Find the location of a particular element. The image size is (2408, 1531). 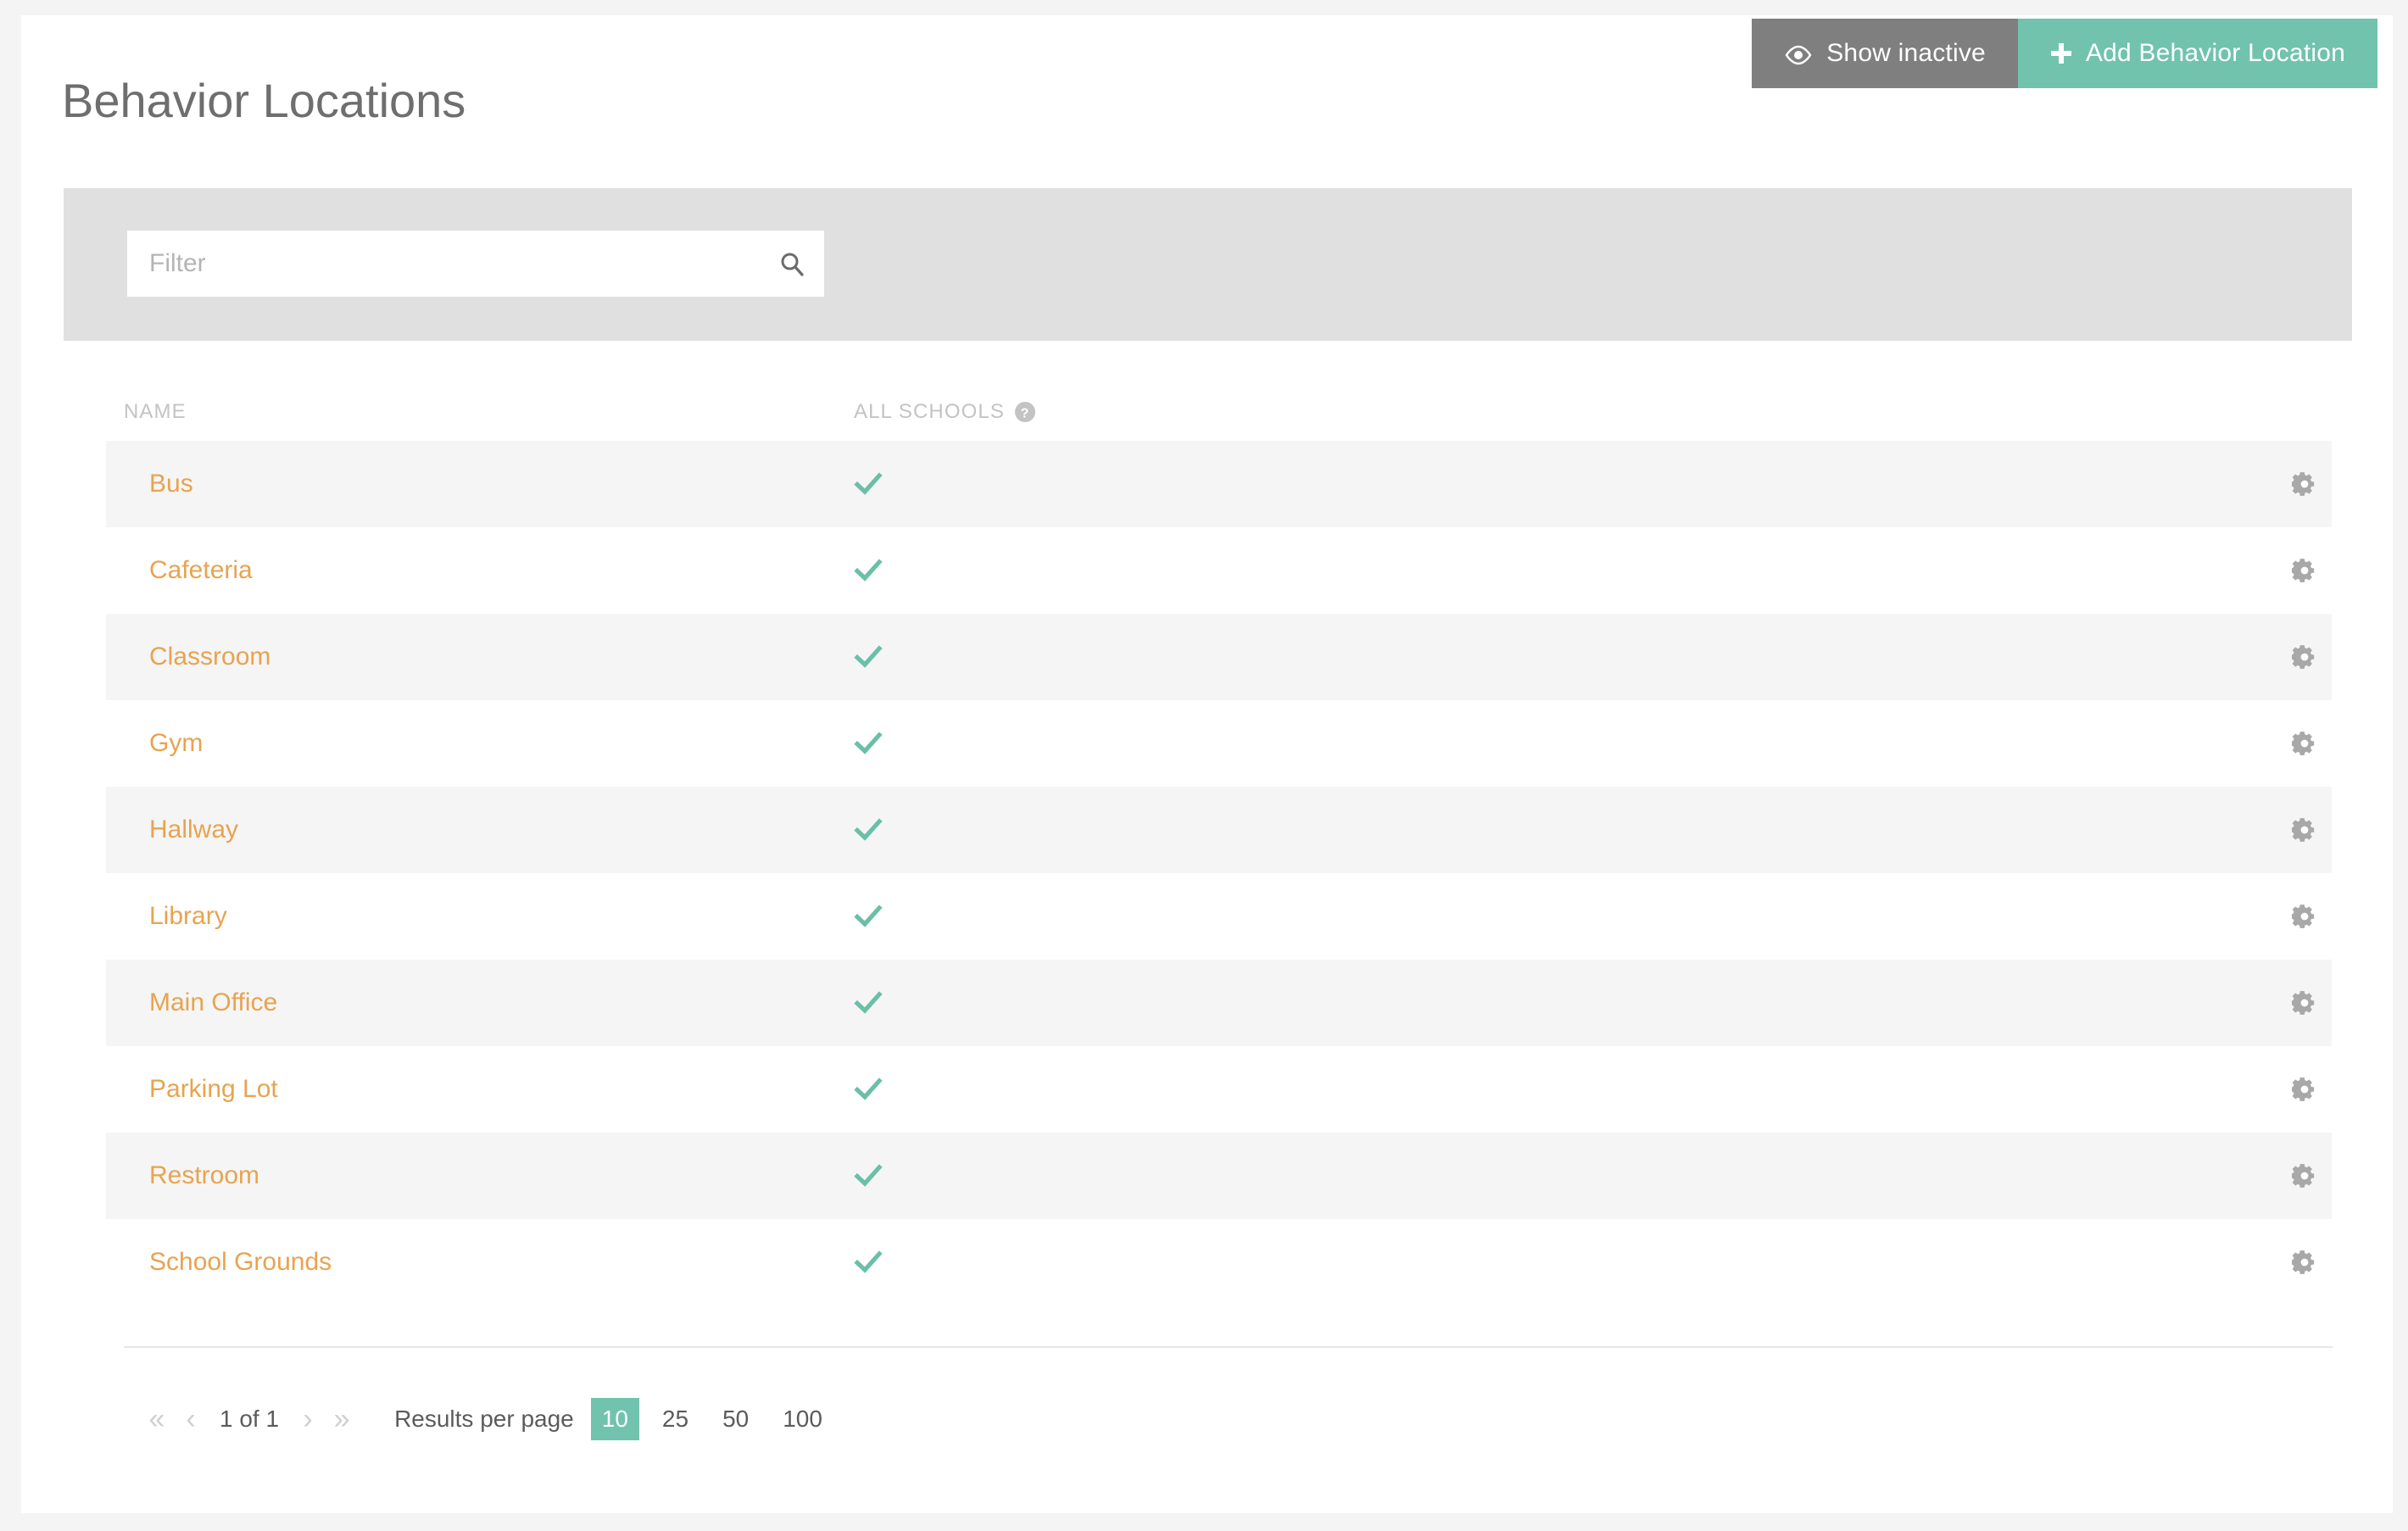

table-row: Classroom is located at coordinates (1207, 657).